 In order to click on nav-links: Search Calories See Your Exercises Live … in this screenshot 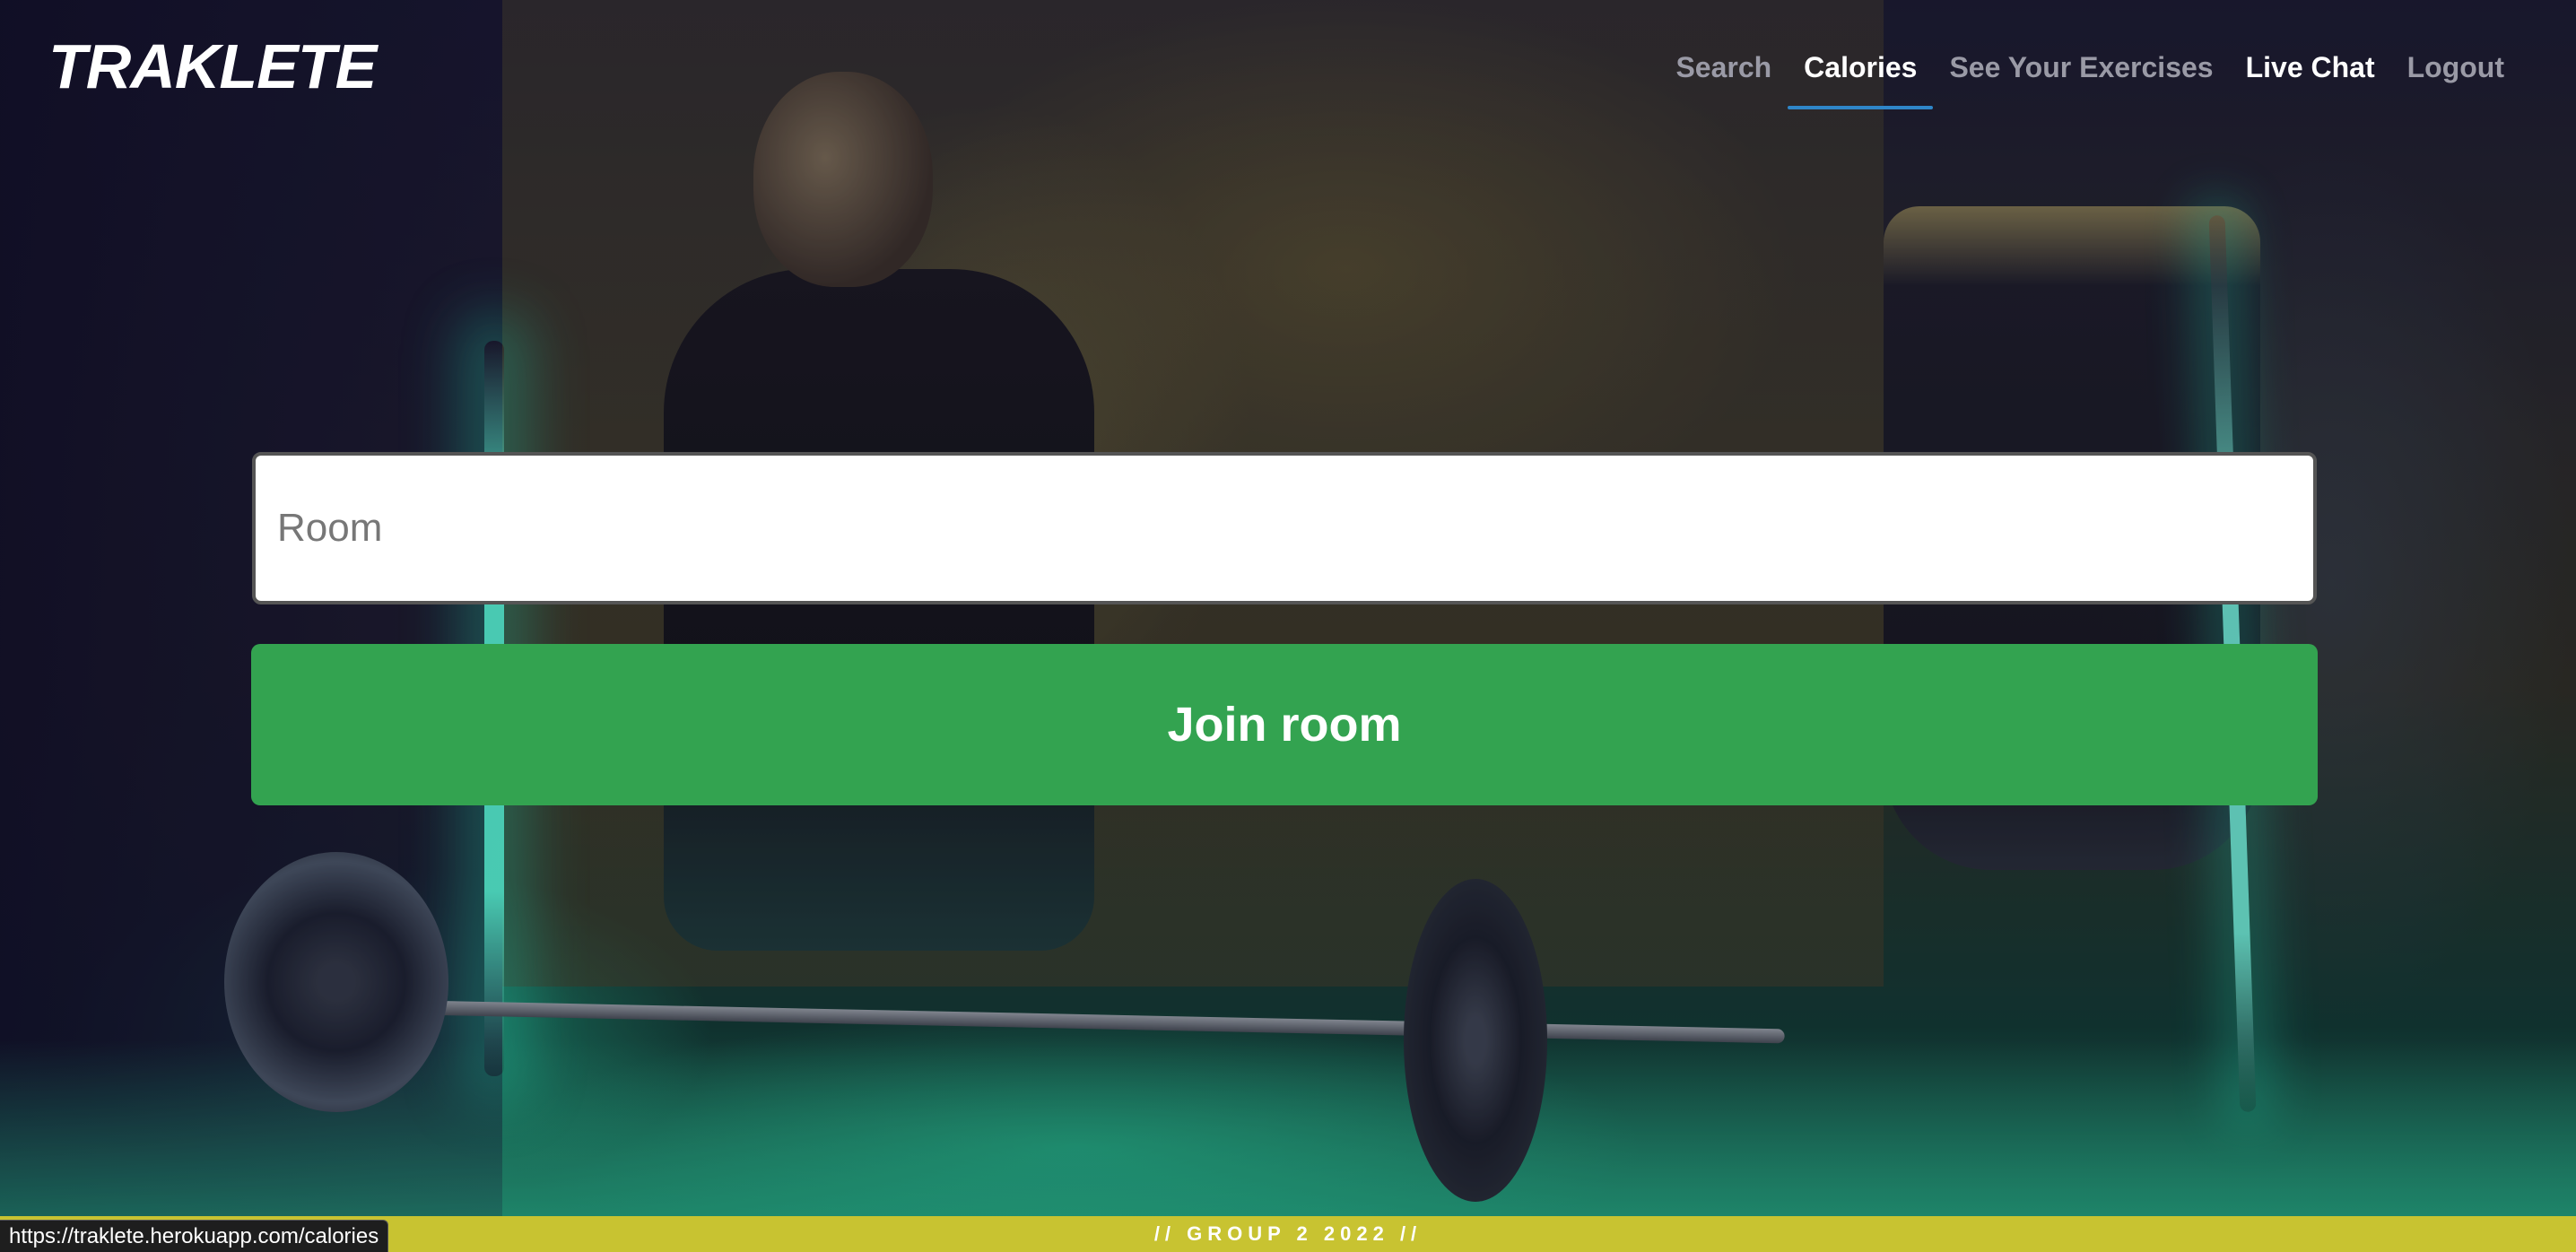, I will do `click(2090, 77)`.